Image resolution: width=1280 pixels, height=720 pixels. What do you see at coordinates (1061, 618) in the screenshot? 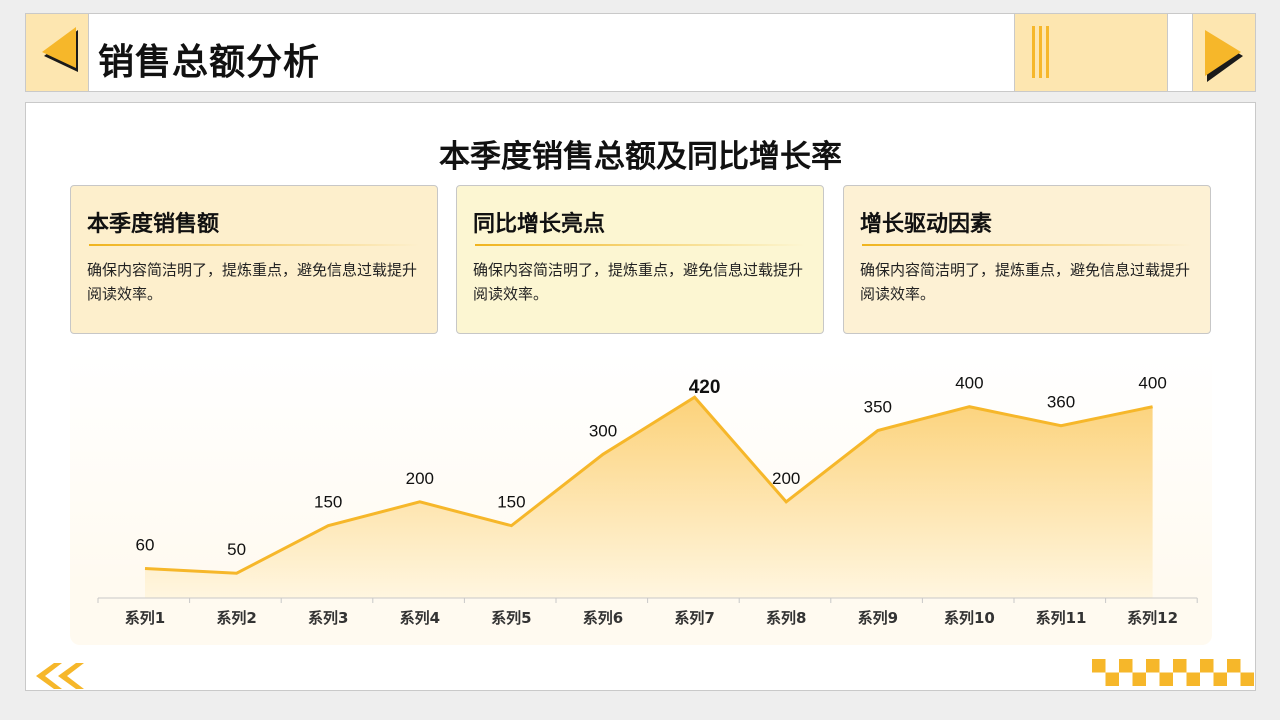
I see `x-tick-label: 系列11` at bounding box center [1061, 618].